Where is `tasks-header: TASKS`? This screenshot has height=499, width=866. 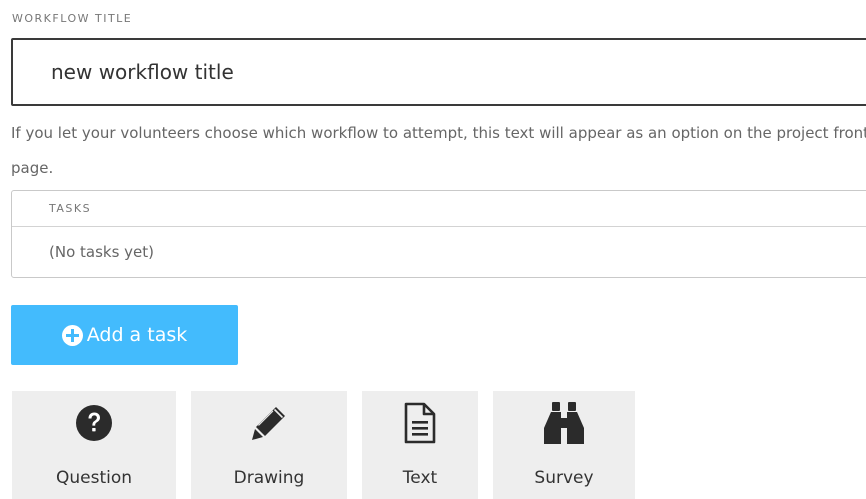 tasks-header: TASKS is located at coordinates (439, 209).